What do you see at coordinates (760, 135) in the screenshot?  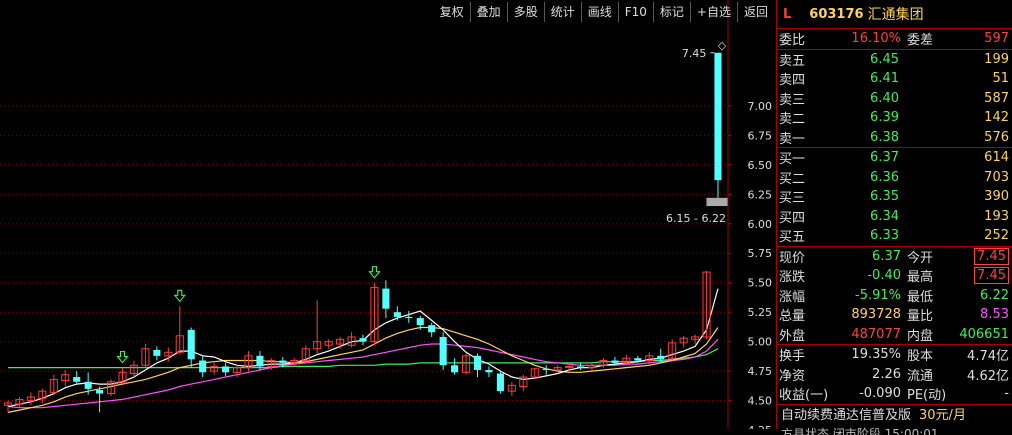 I see `y-tick-label: 6.75` at bounding box center [760, 135].